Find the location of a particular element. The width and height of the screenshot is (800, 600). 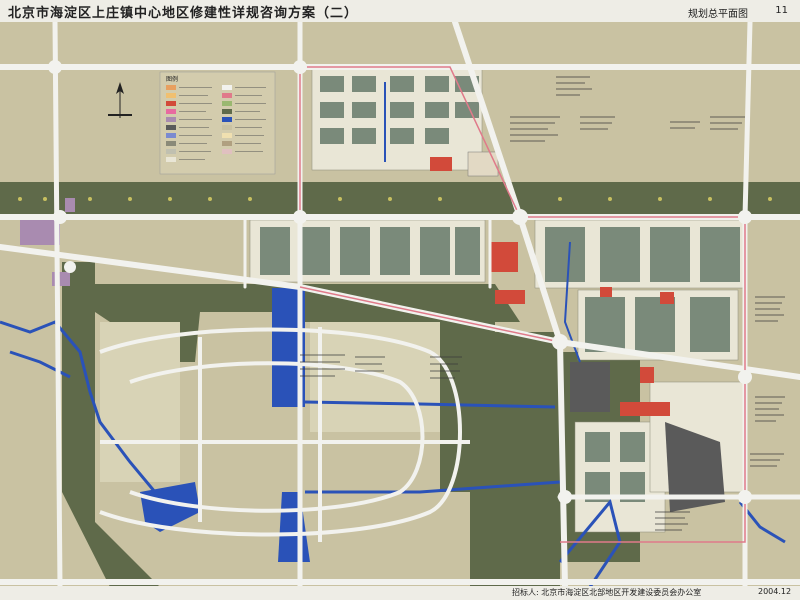

legend-panel: 图例 is located at coordinates (217, 123).